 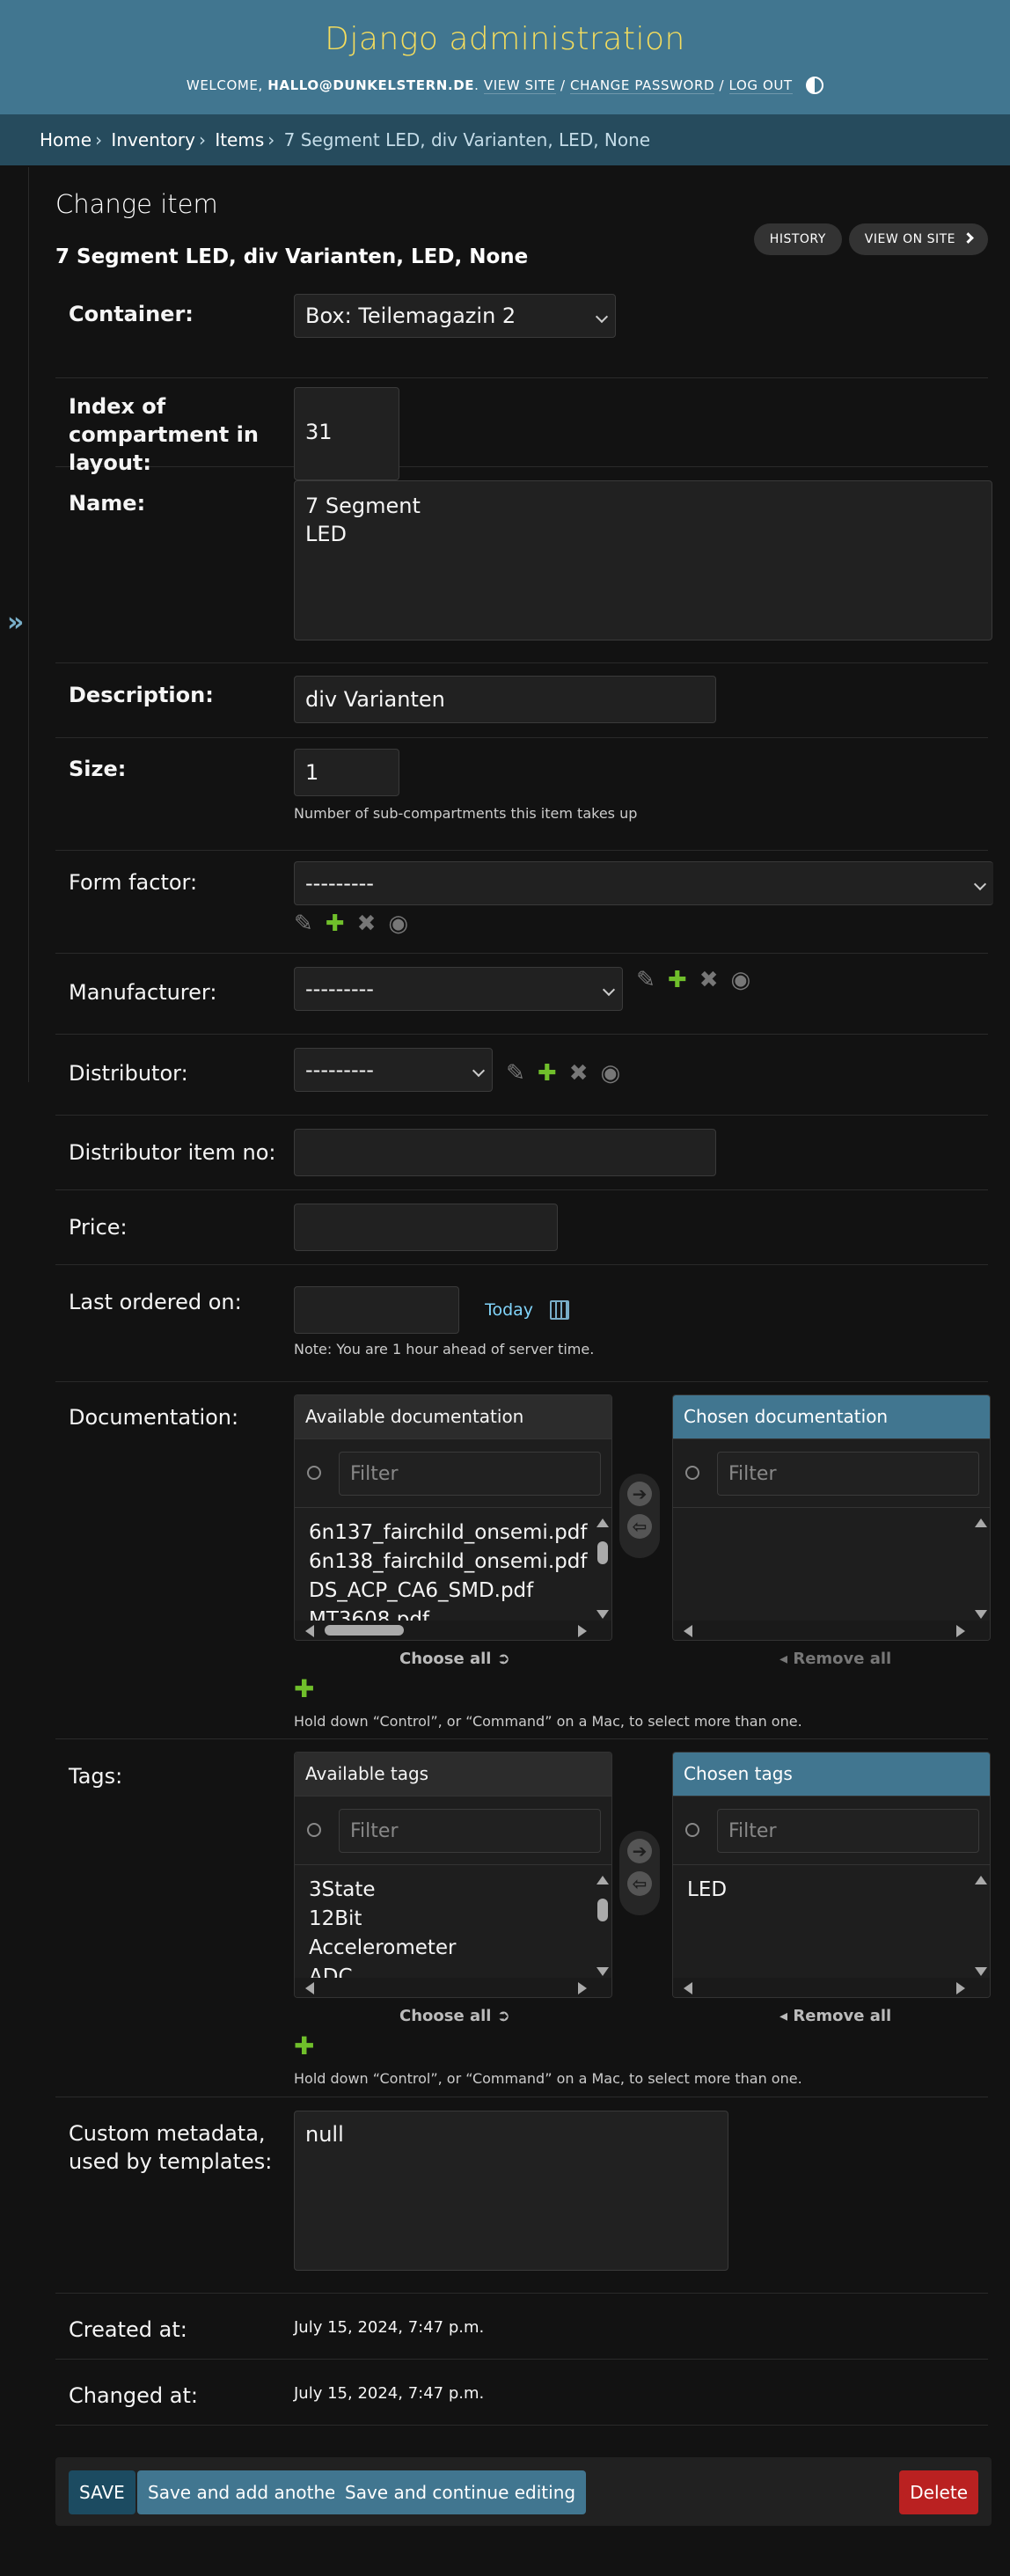 I want to click on manufacturer-select: ---------, so click(x=458, y=989).